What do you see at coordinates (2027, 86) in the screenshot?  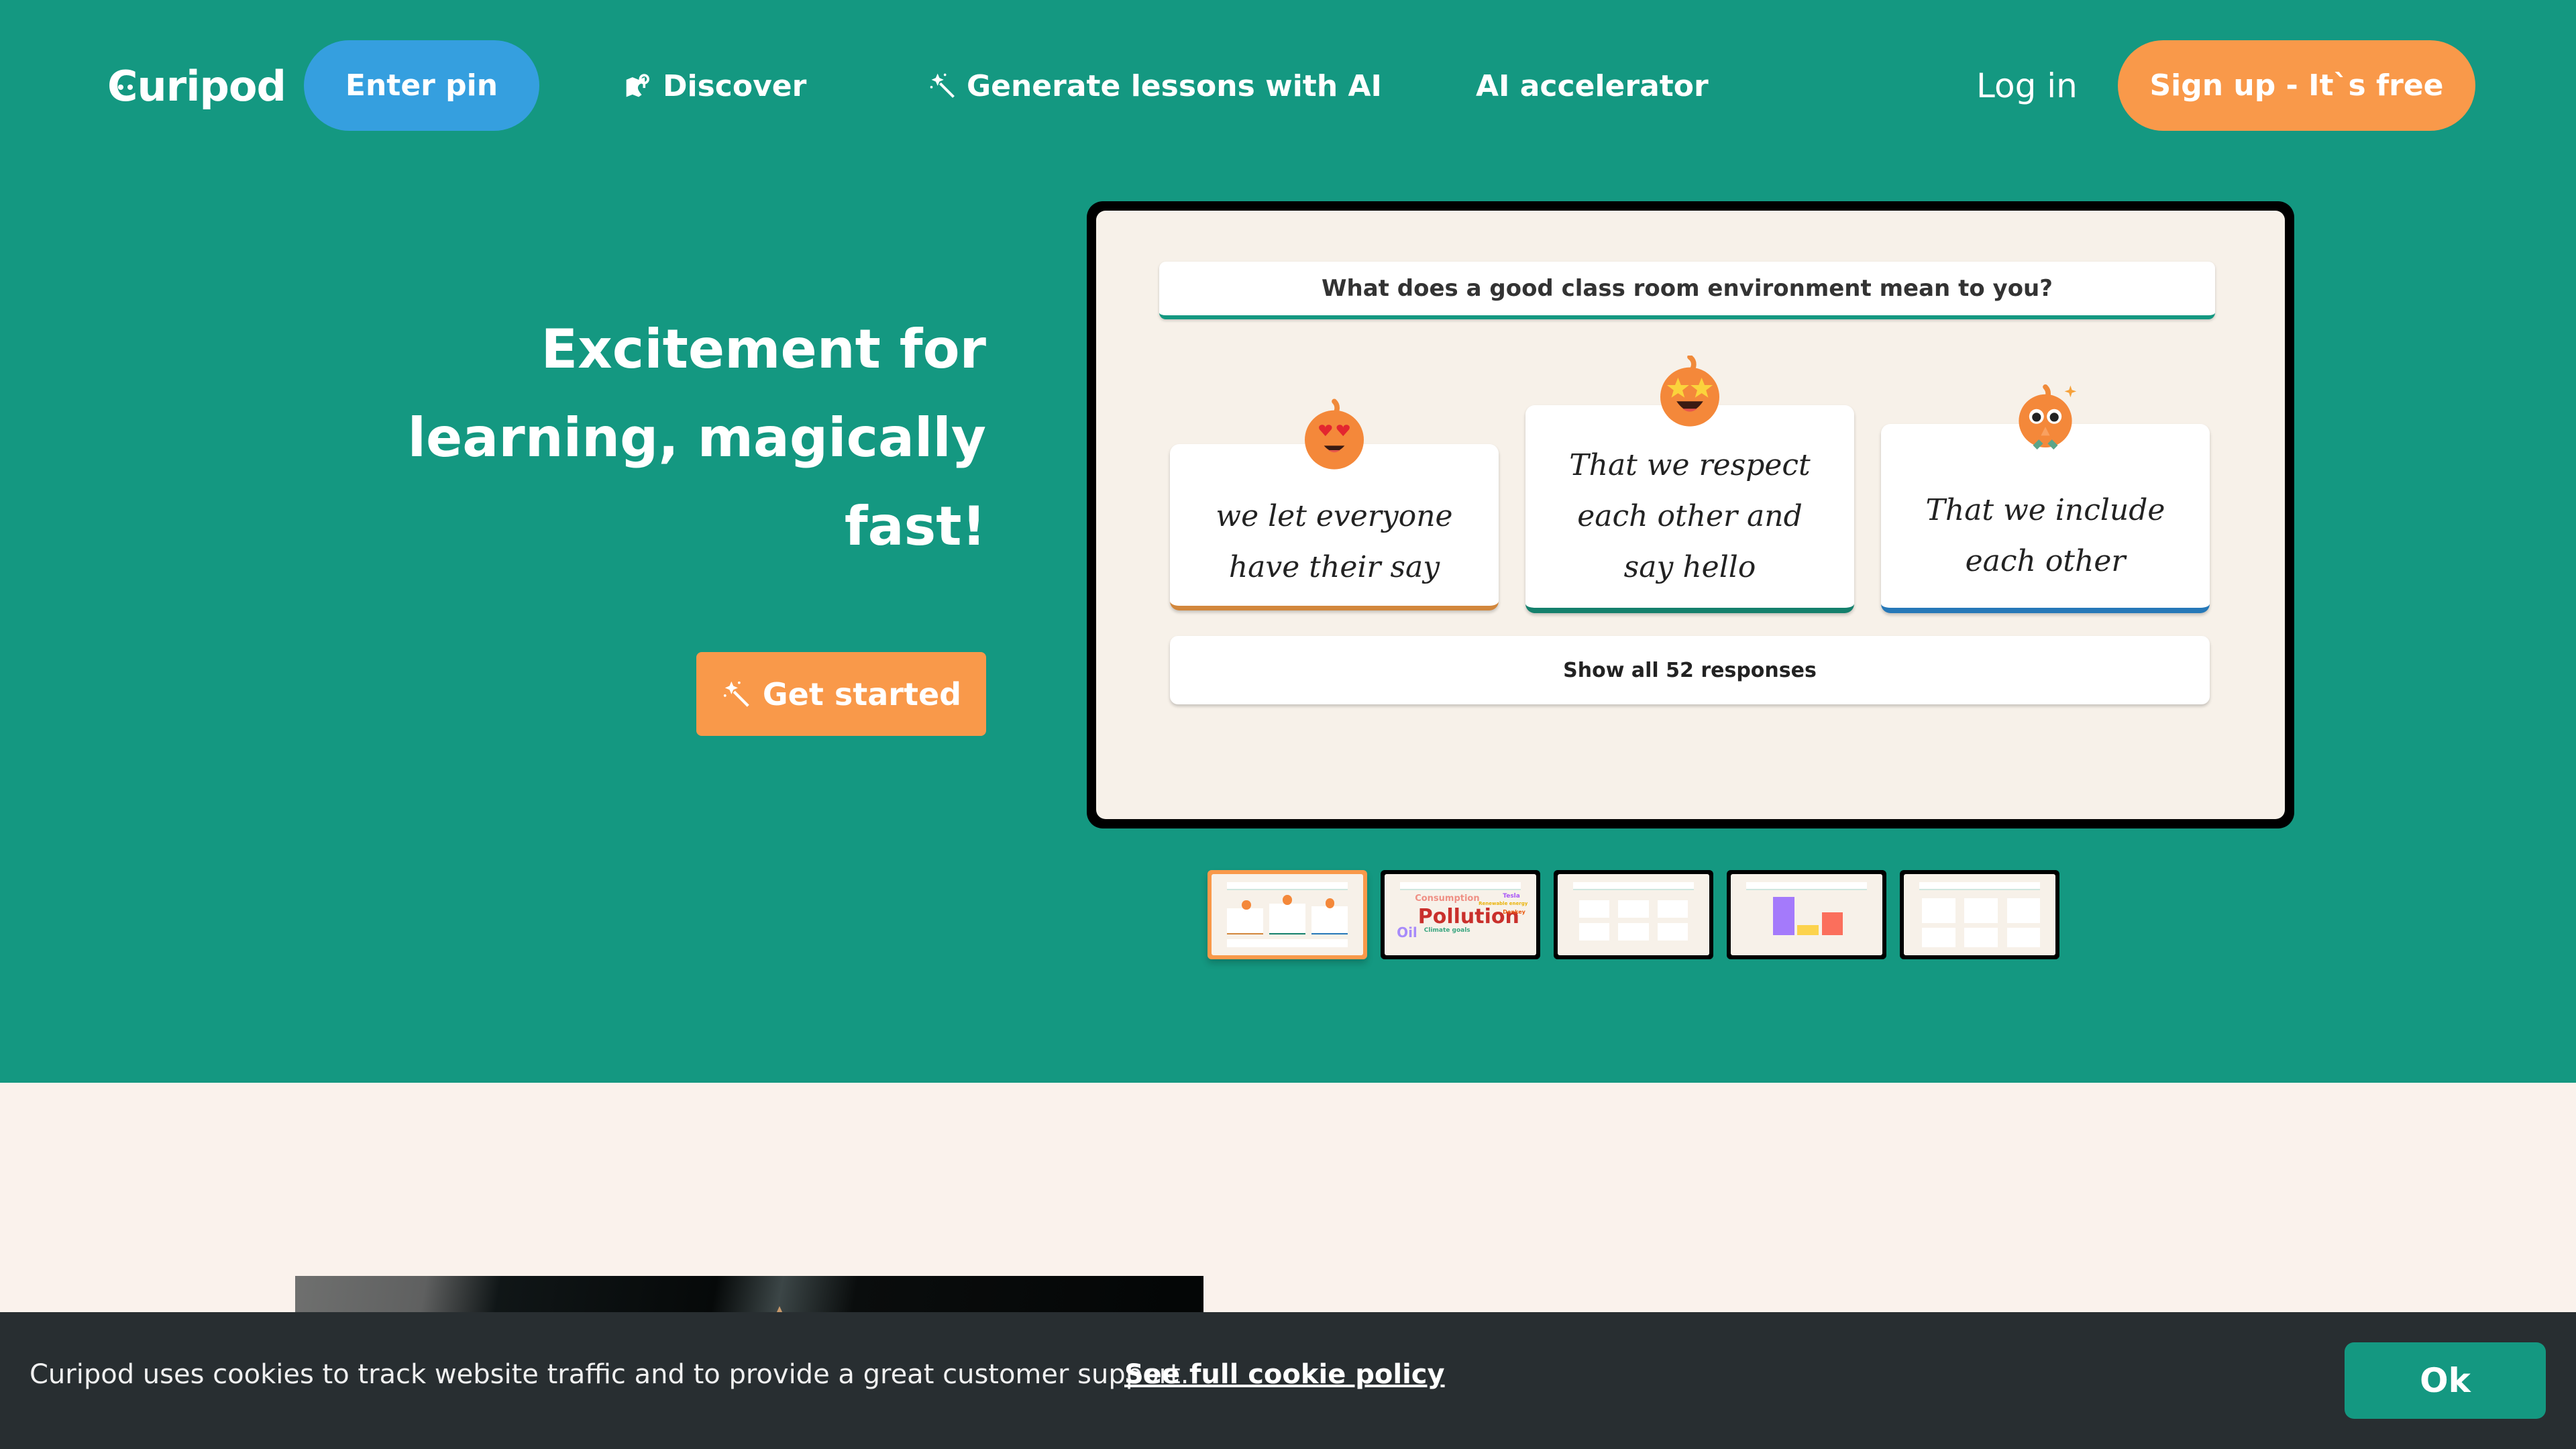 I see `login-link: Log in` at bounding box center [2027, 86].